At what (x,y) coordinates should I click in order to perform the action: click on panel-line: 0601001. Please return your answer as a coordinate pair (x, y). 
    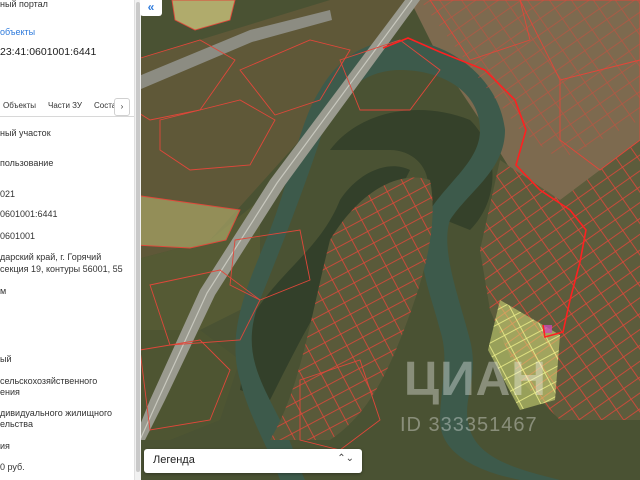
    Looking at the image, I should click on (18, 236).